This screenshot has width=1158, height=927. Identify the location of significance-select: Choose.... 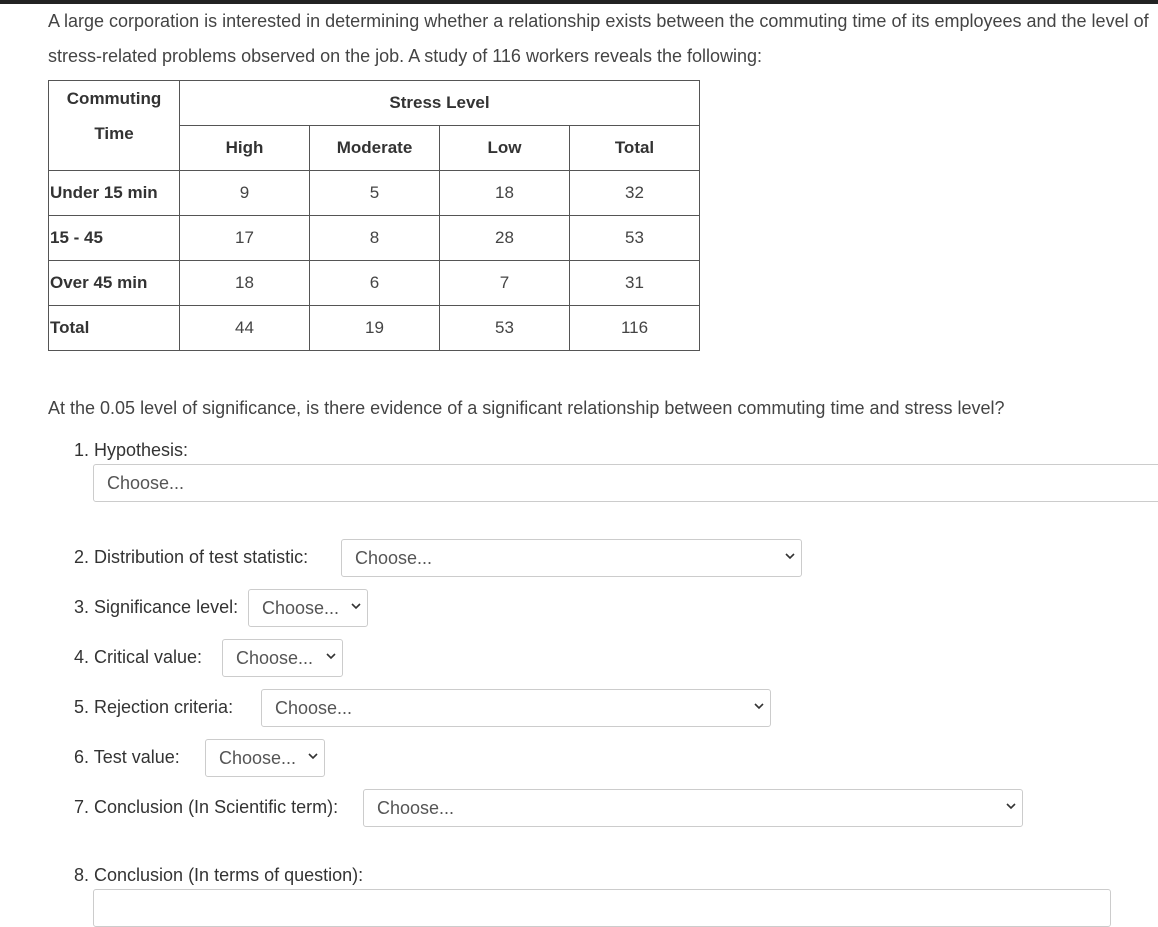
(308, 608).